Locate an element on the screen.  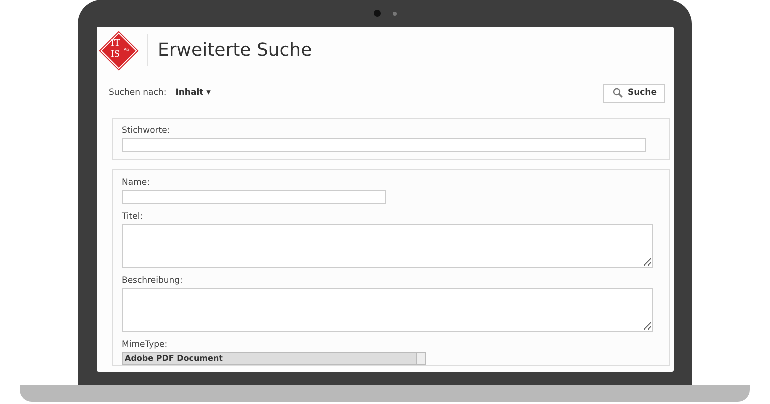
search-by-dropdown: Inhalt ▾ is located at coordinates (193, 93).